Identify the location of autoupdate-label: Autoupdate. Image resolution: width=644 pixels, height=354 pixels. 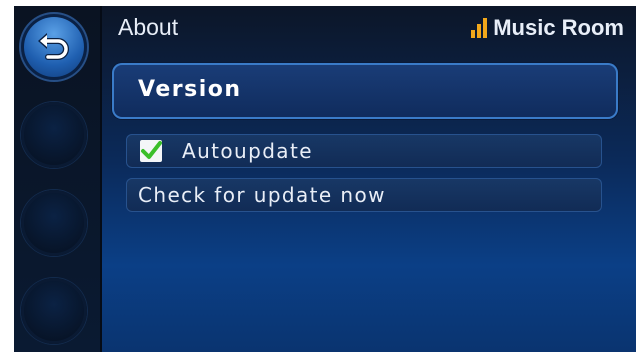
(247, 151).